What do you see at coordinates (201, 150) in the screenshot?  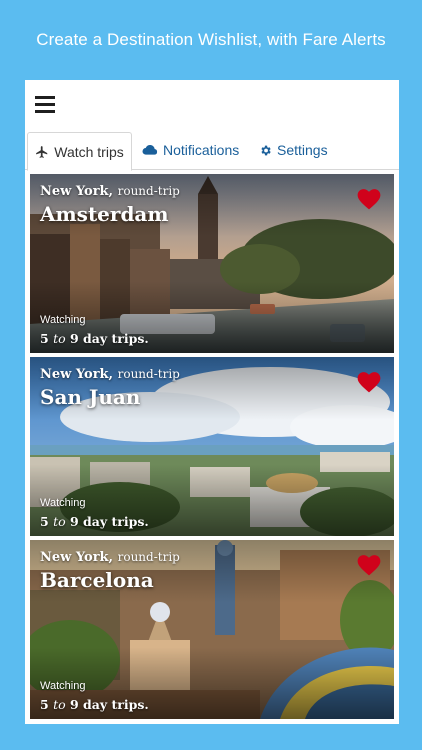 I see `tab-label: Notifications` at bounding box center [201, 150].